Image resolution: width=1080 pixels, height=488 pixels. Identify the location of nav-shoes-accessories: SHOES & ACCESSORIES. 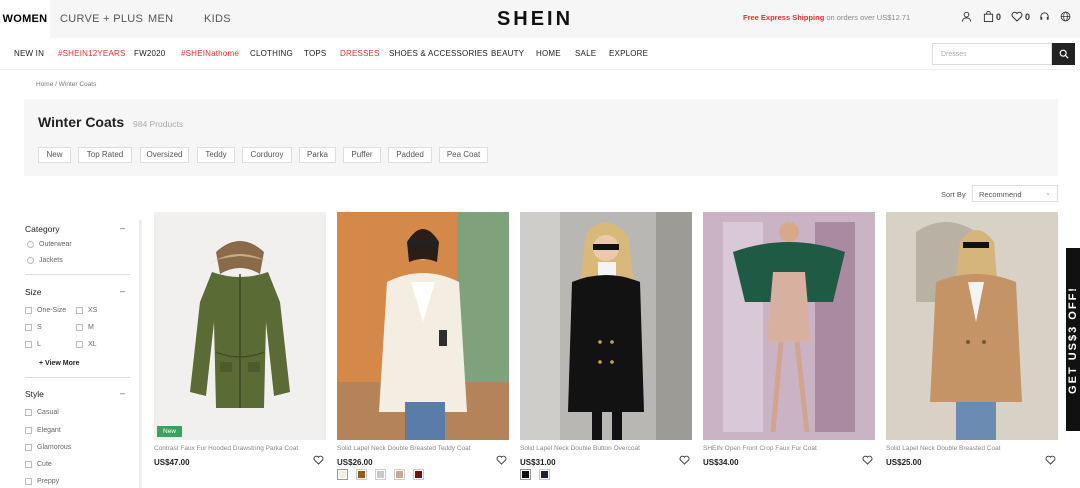
(438, 53).